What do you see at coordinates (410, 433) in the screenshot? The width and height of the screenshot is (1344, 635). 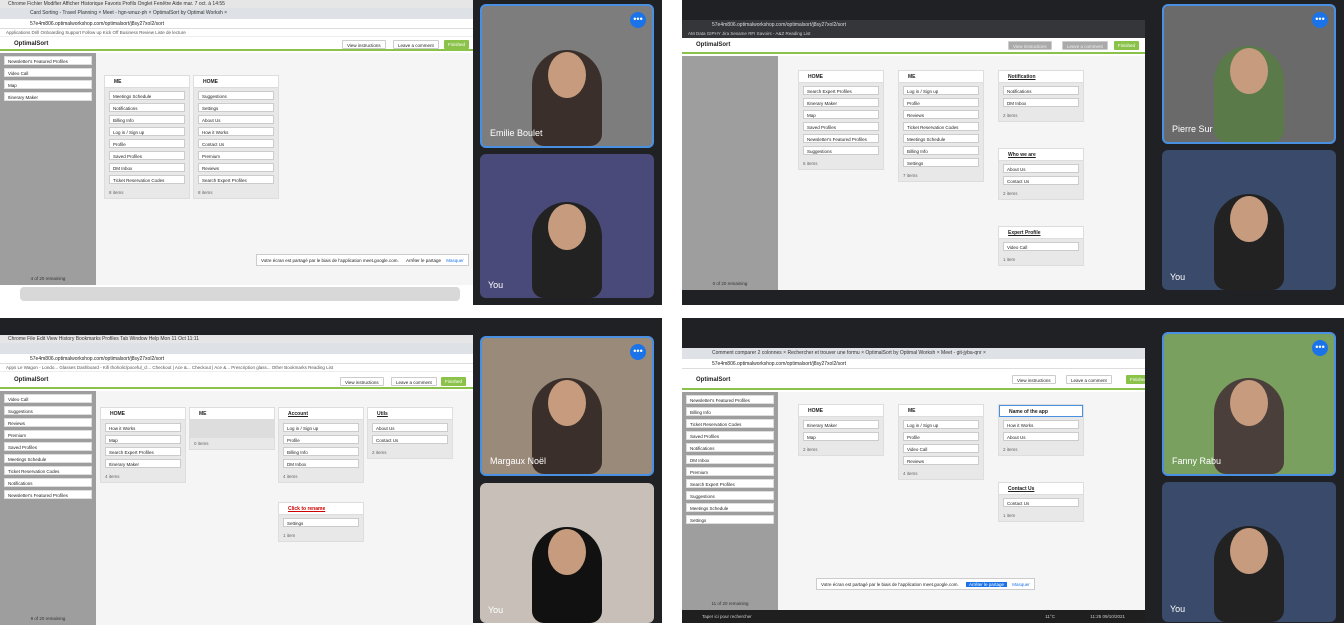 I see `group-utils: Utils About Us Contact Us 2 items` at bounding box center [410, 433].